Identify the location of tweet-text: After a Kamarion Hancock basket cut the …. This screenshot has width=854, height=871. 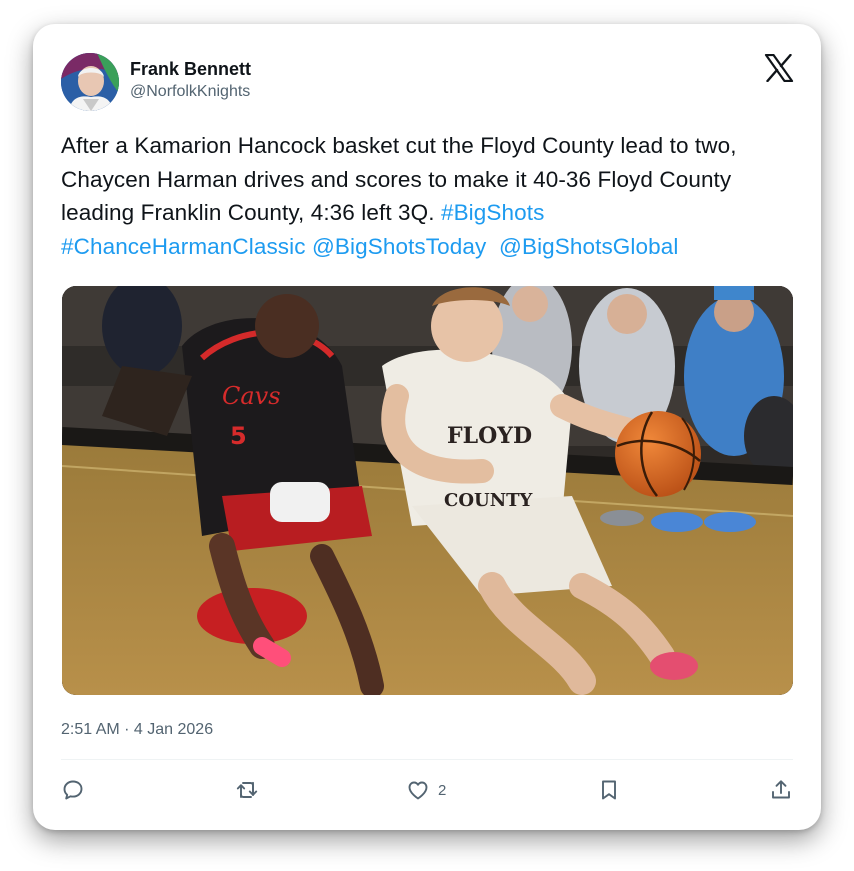
(431, 196).